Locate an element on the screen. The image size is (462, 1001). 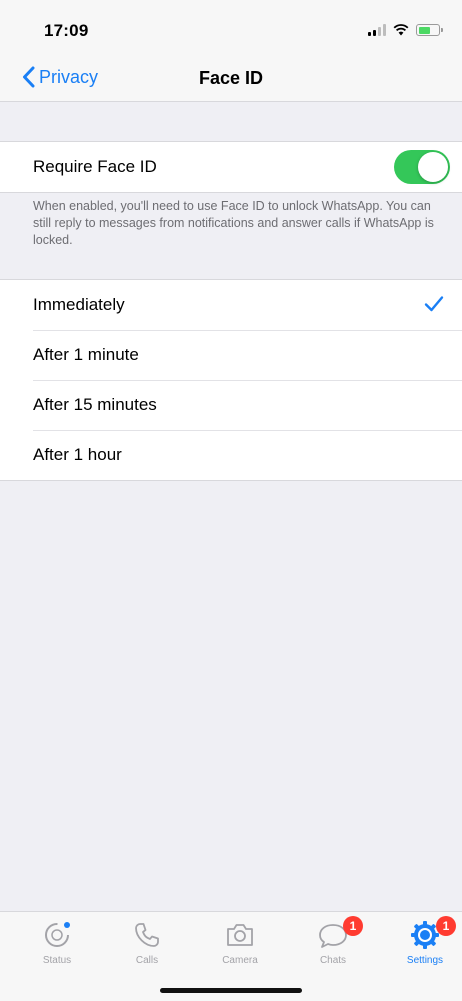
status-time: 17:09 is located at coordinates (66, 30).